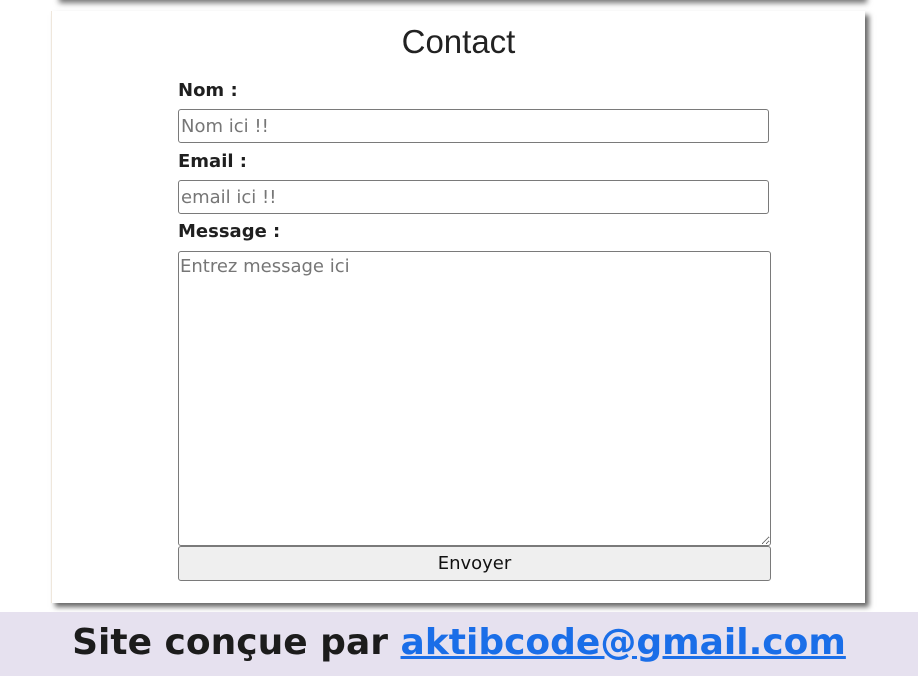 The width and height of the screenshot is (918, 676). What do you see at coordinates (473, 126) in the screenshot?
I see `name-input` at bounding box center [473, 126].